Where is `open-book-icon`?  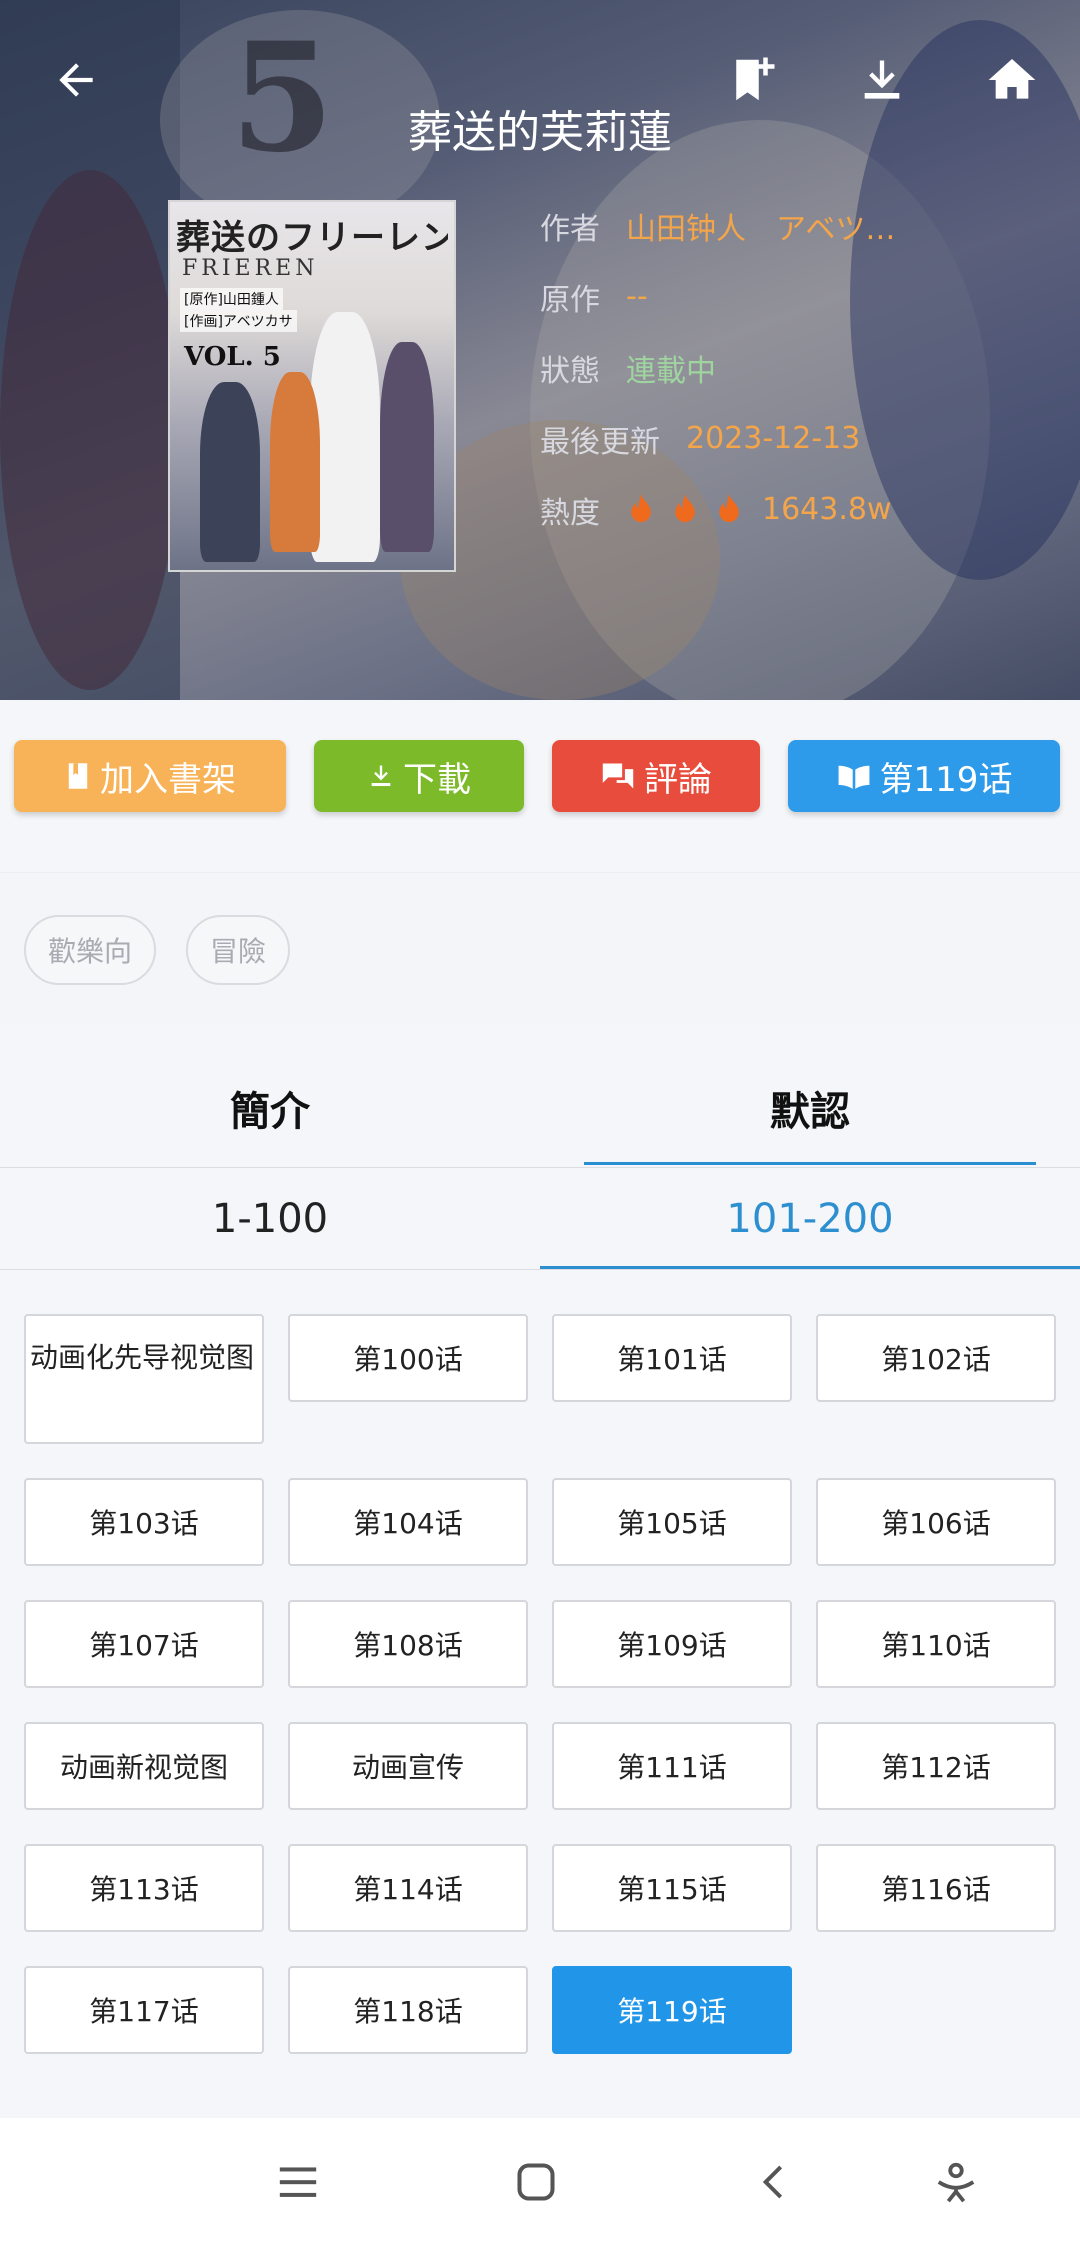
open-book-icon is located at coordinates (853, 777).